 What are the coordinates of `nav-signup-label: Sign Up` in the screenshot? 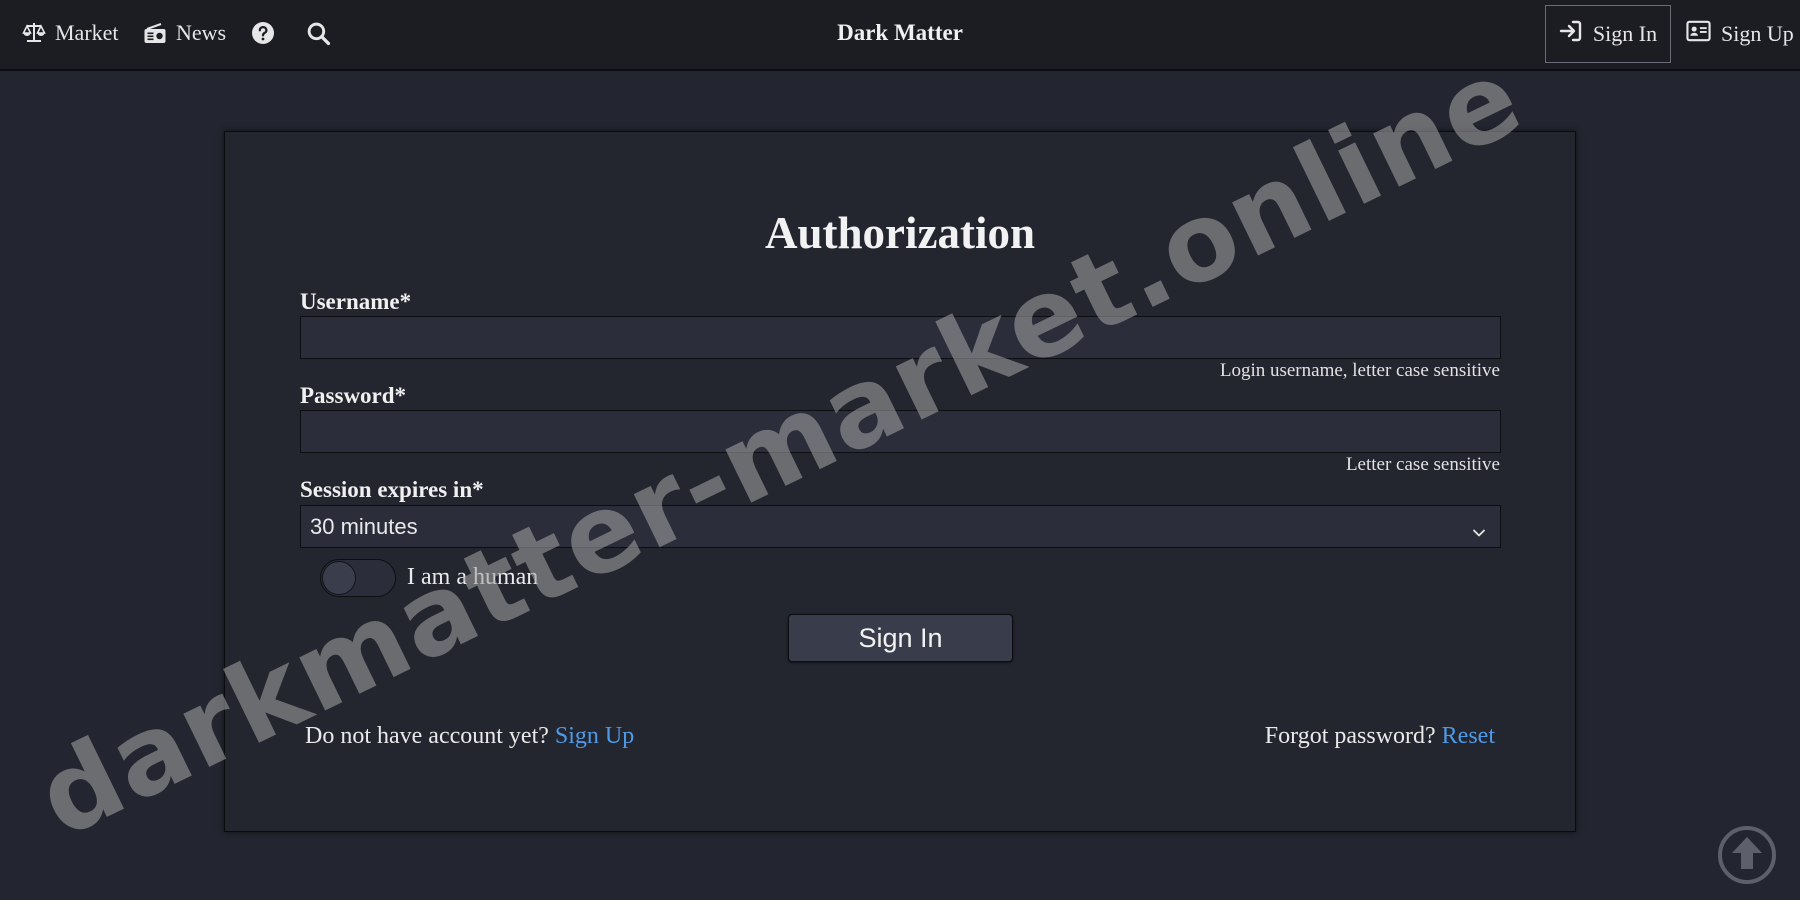 It's located at (1757, 33).